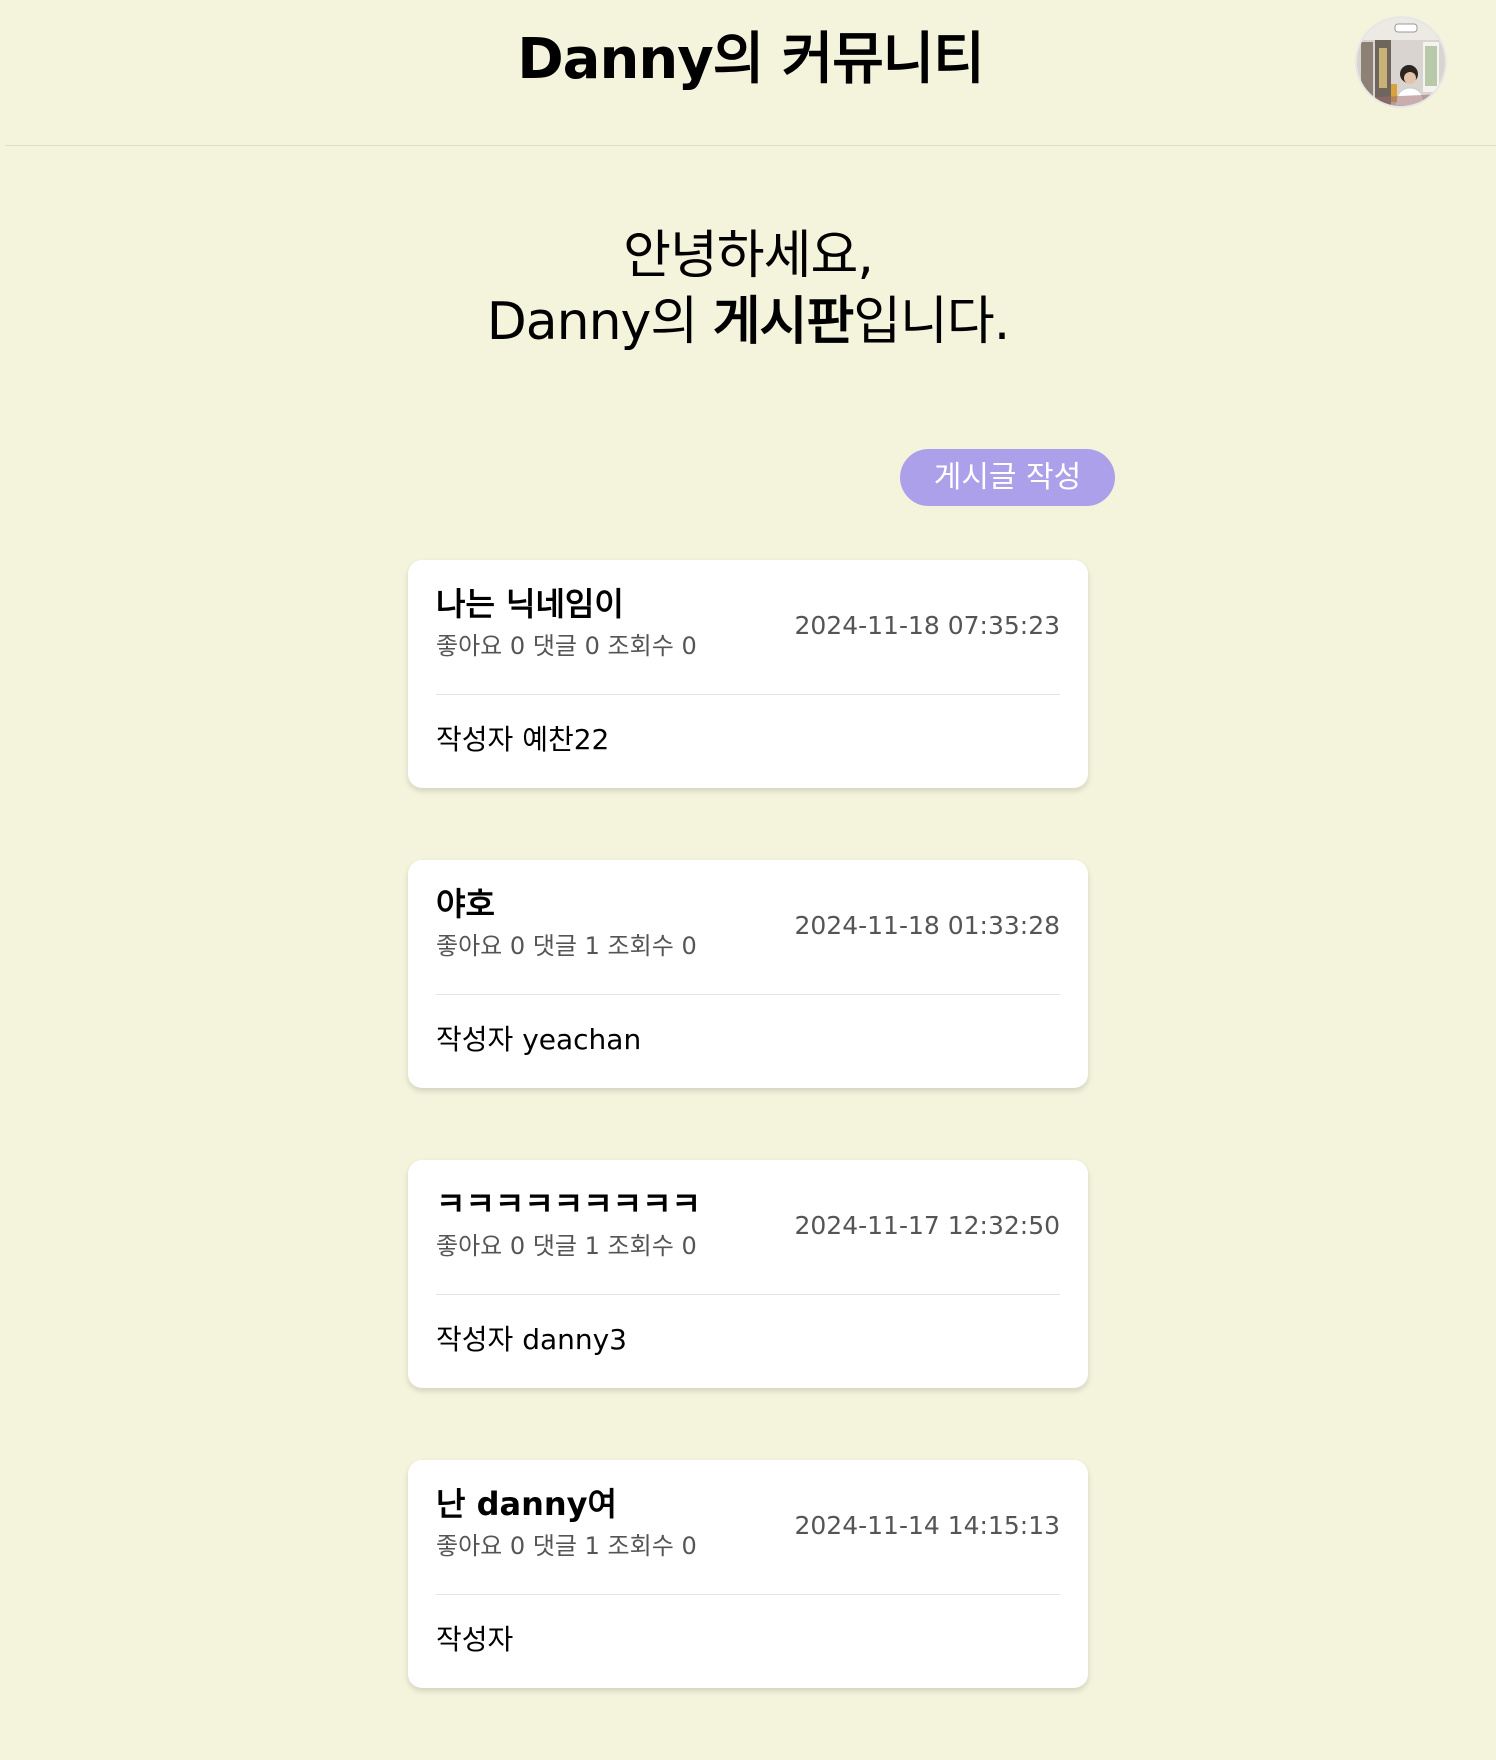 This screenshot has height=1760, width=1496. Describe the element at coordinates (599, 322) in the screenshot. I see `welcome-subtitle-prefix: Danny의` at that location.